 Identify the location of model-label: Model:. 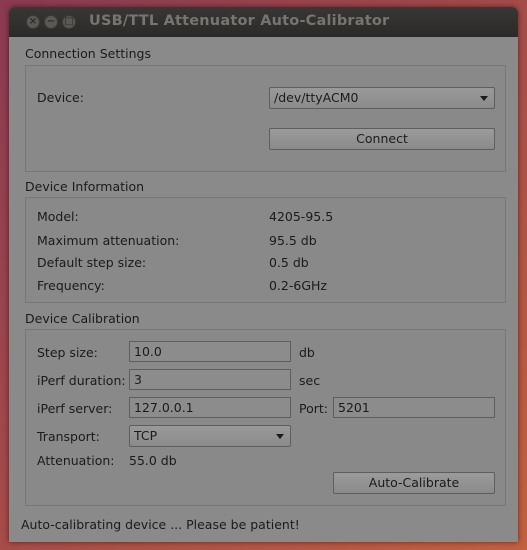
(58, 216).